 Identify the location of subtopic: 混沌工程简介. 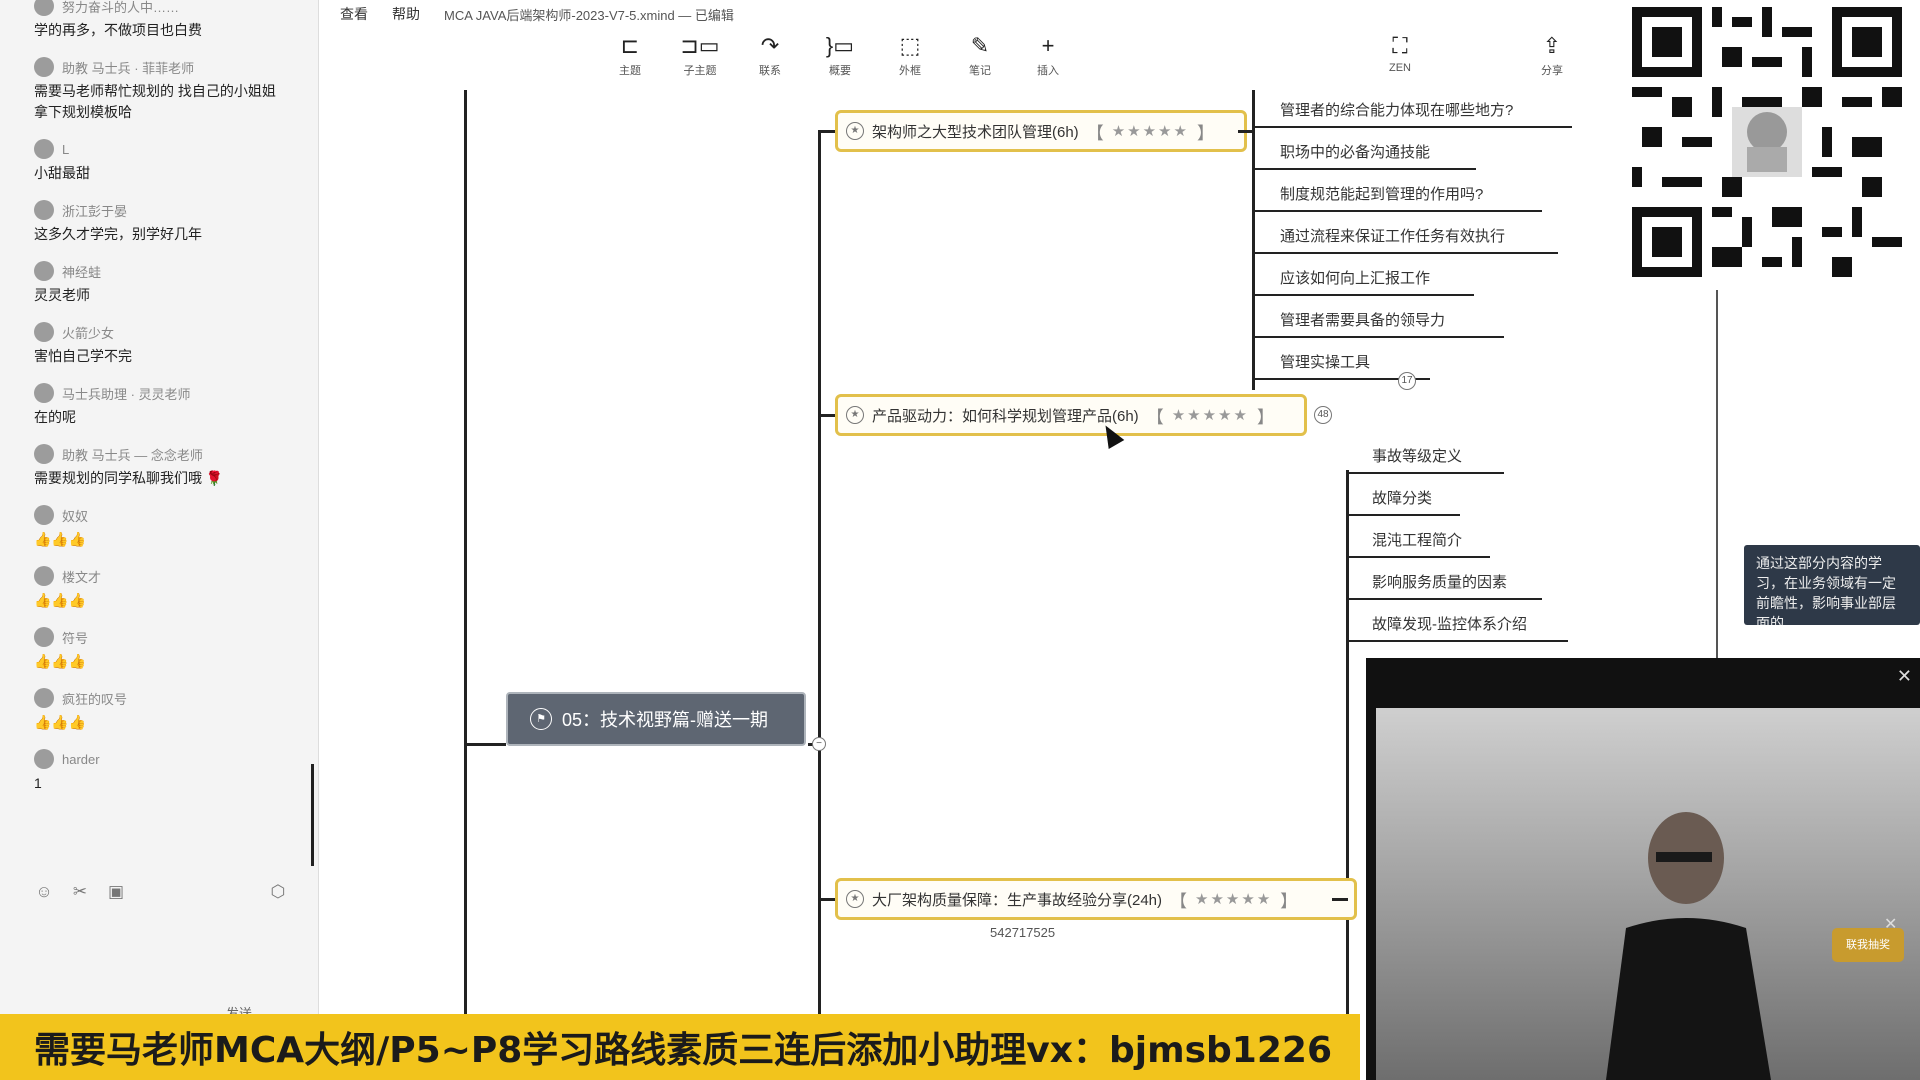
(1417, 541).